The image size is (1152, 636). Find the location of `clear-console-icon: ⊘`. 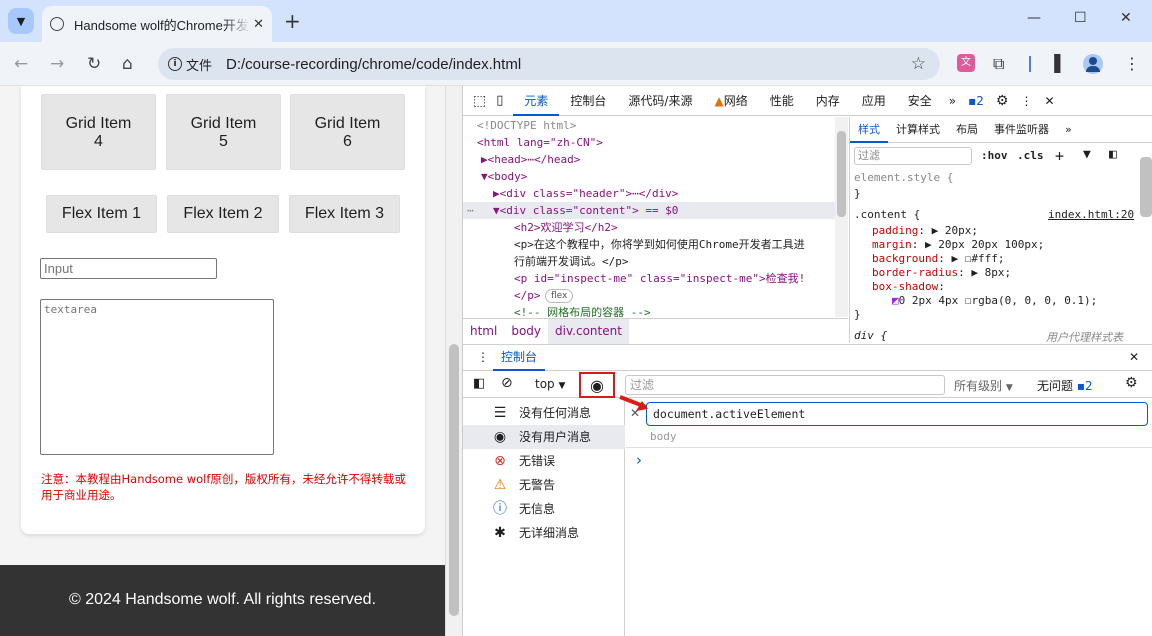

clear-console-icon: ⊘ is located at coordinates (507, 383).